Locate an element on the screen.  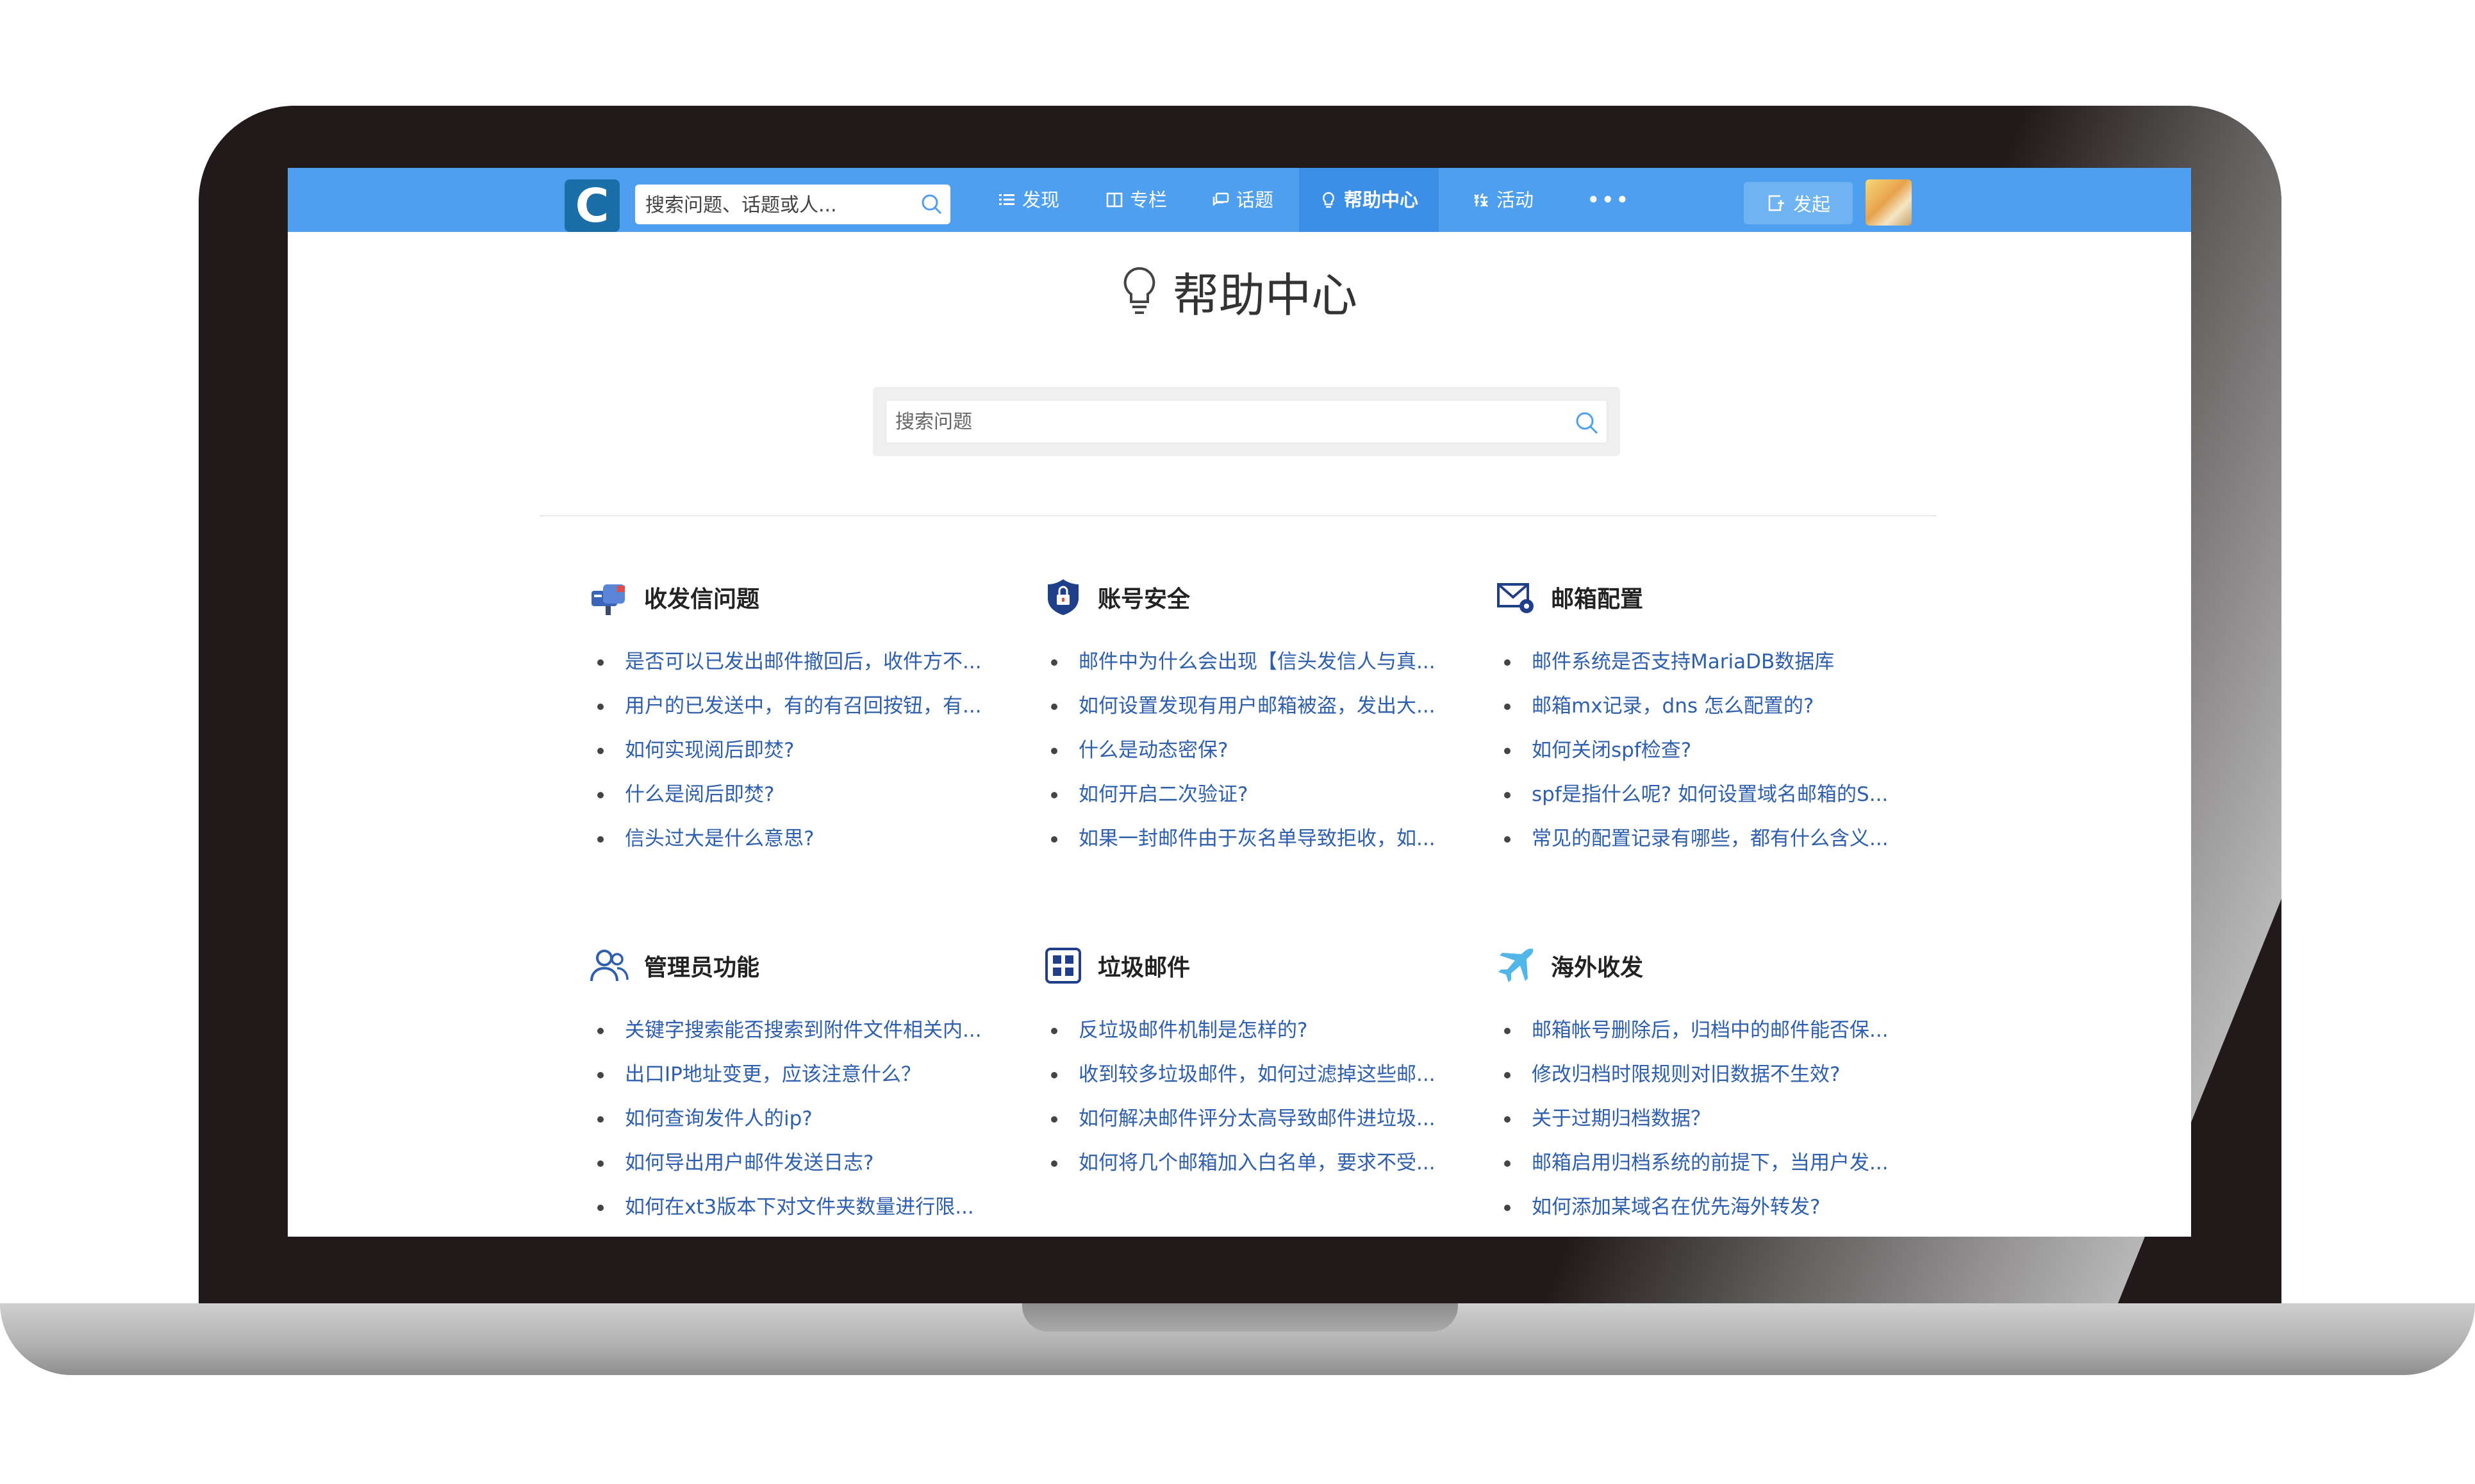
nav-item-label: 帮助中心 is located at coordinates (1381, 200).